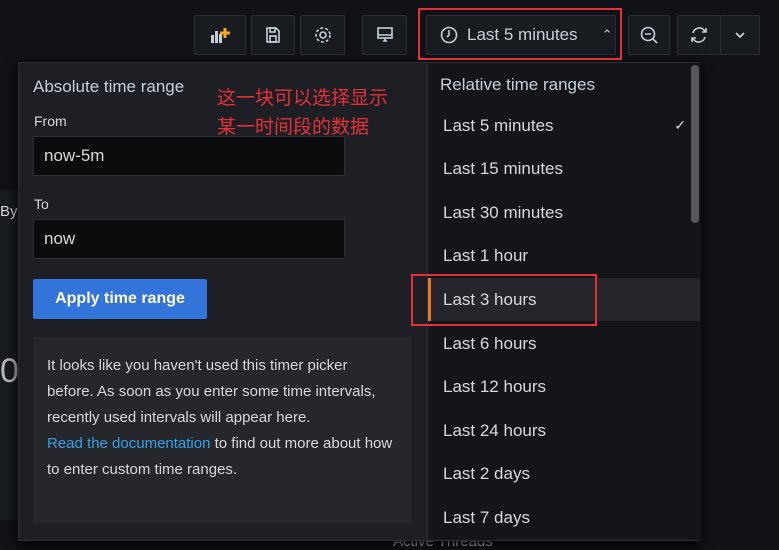 The image size is (779, 550). Describe the element at coordinates (517, 84) in the screenshot. I see `relative-time-ranges-title: Relative time ranges` at that location.